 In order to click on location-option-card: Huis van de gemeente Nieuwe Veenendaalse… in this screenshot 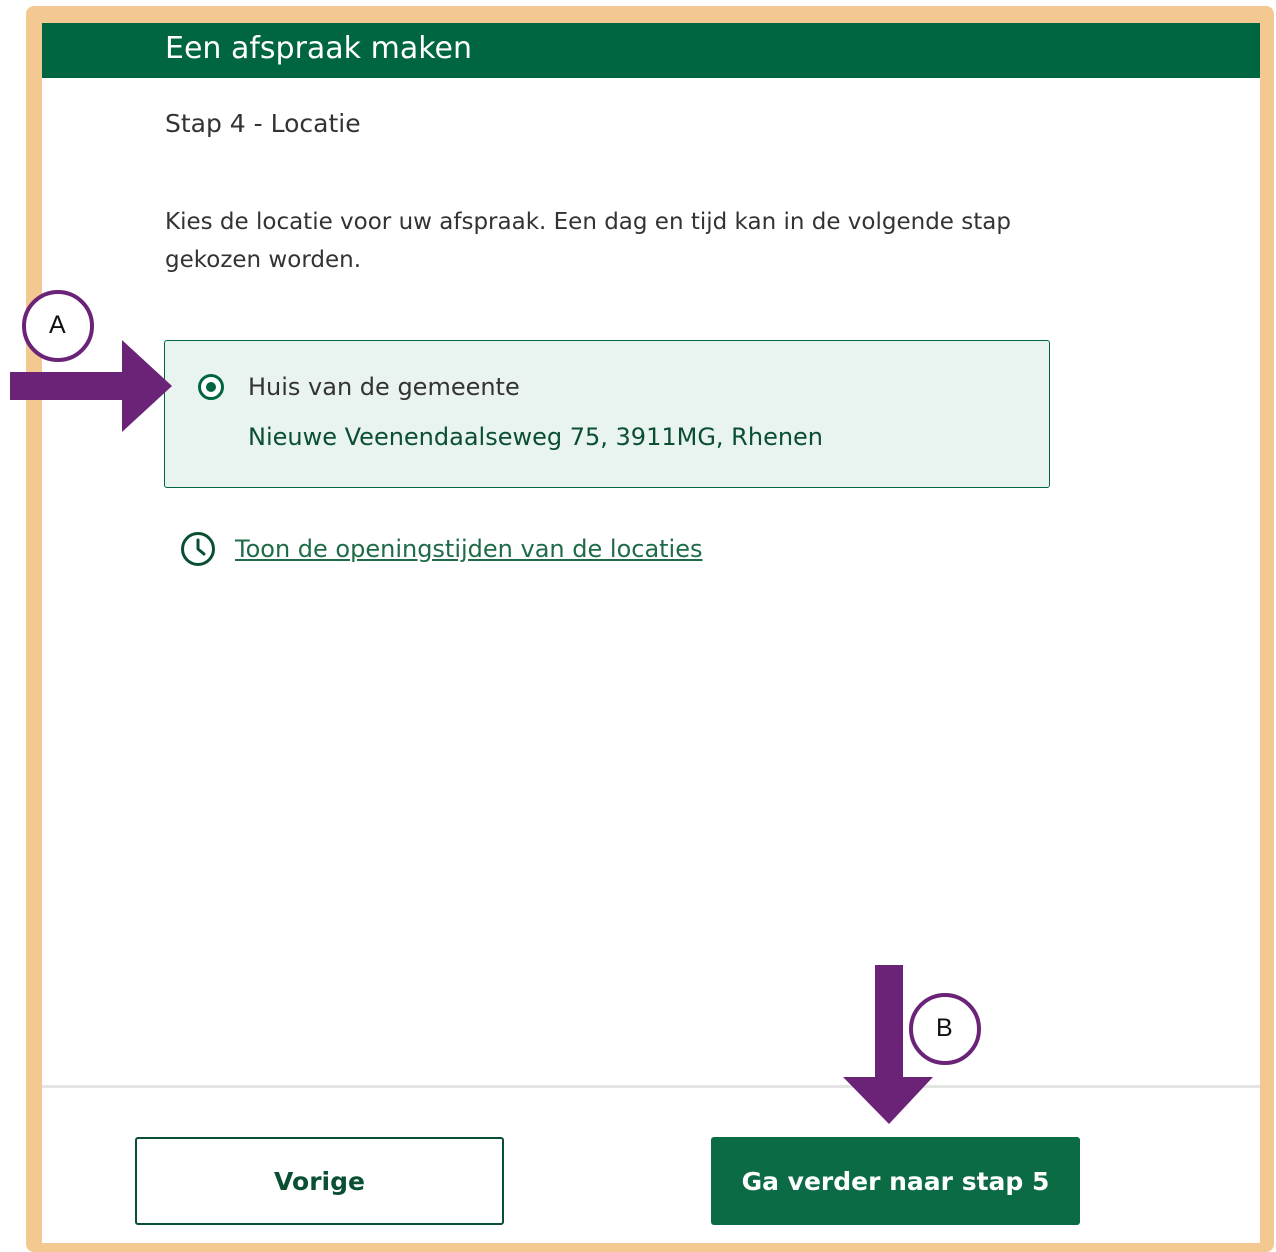, I will do `click(607, 414)`.